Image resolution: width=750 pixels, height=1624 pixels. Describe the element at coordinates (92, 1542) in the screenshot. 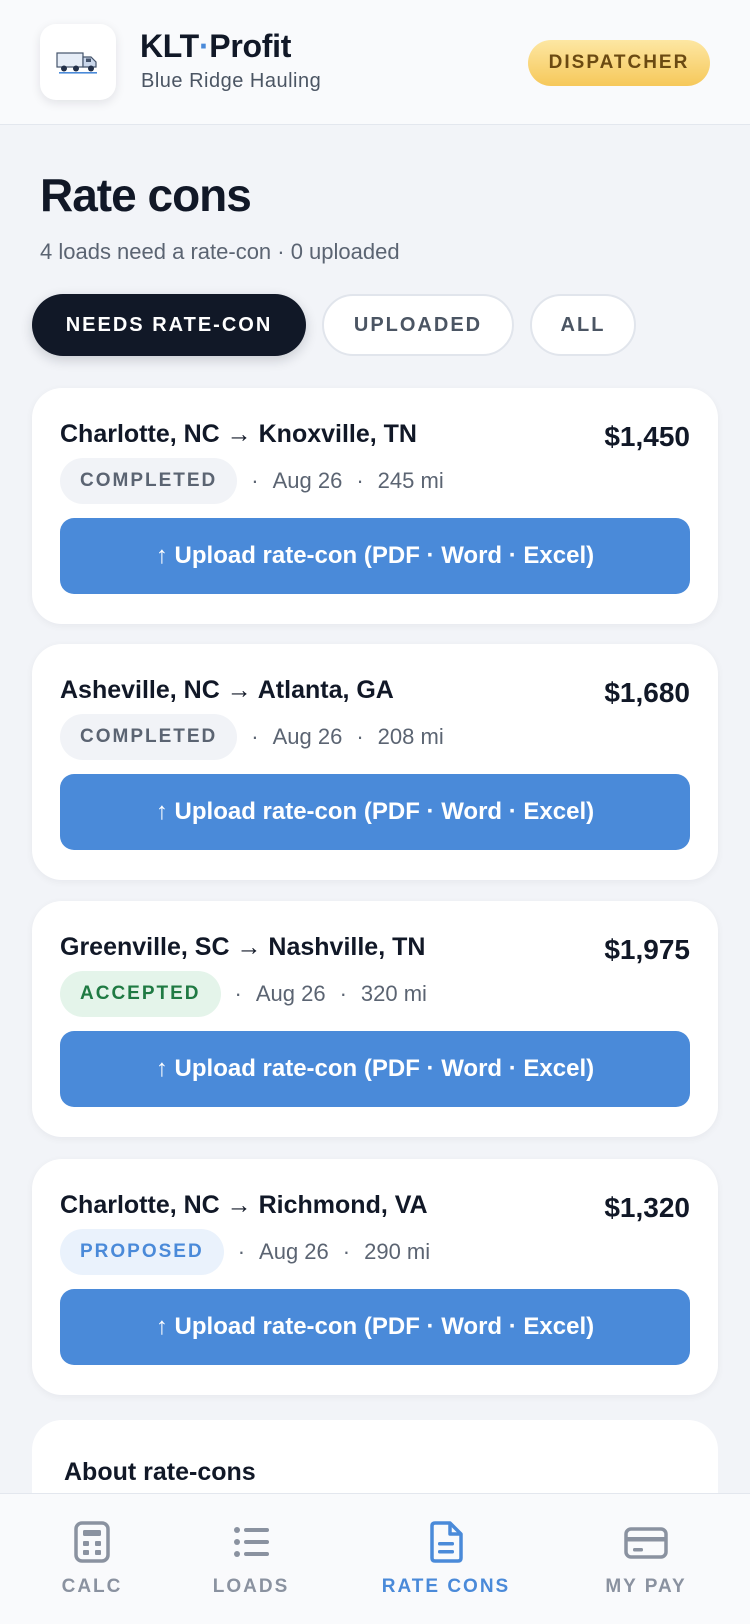

I see `calculator-icon` at that location.